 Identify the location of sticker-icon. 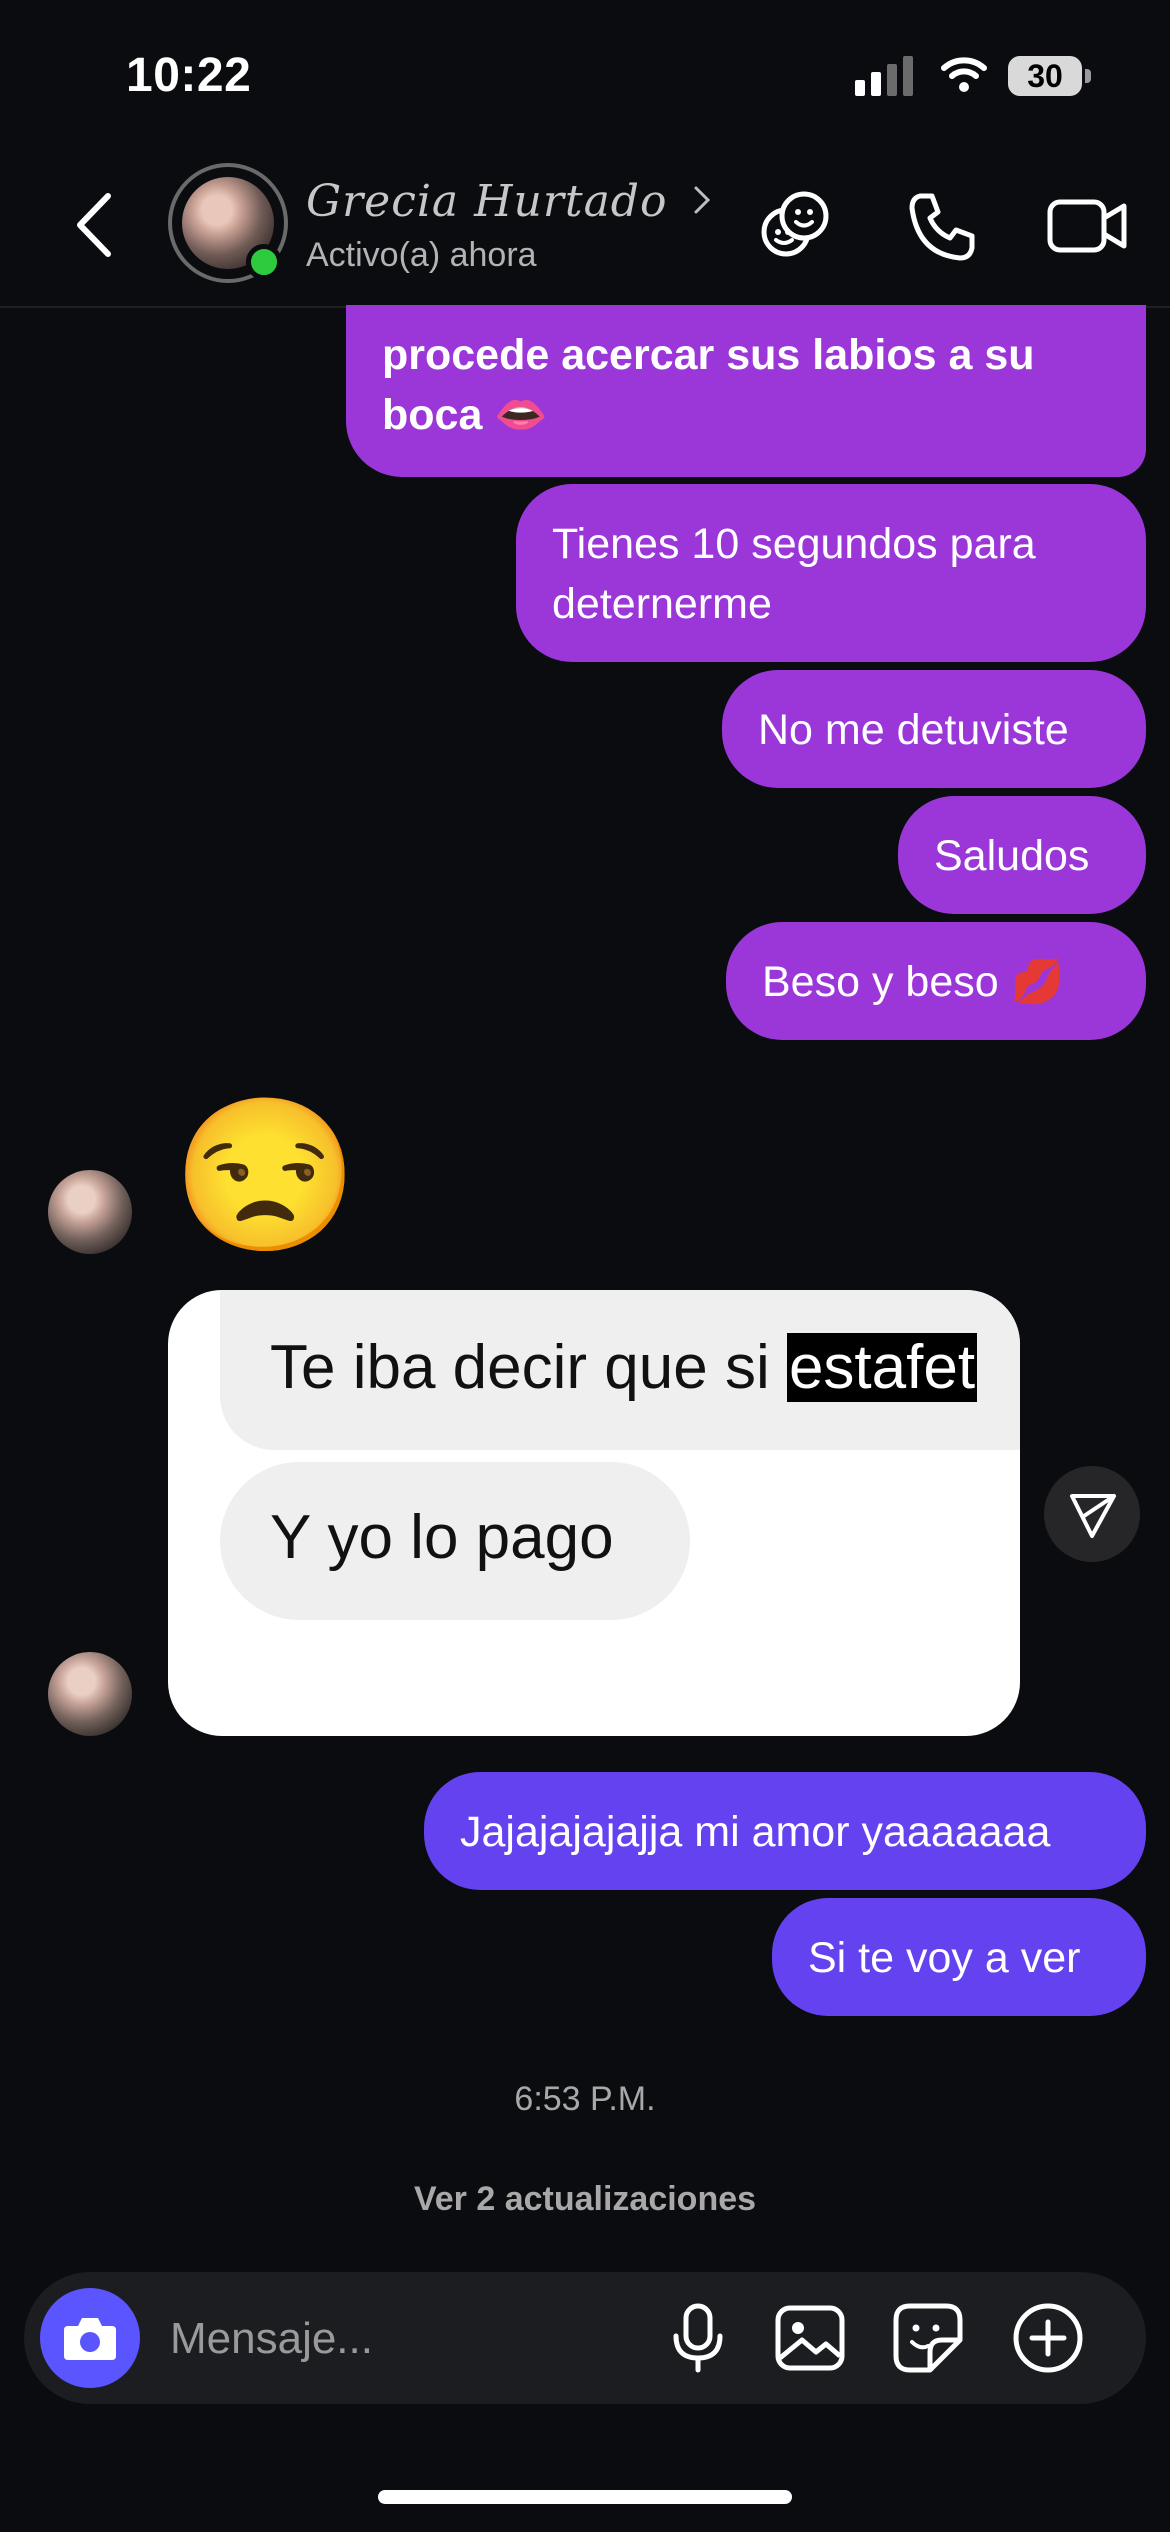
(928, 2338).